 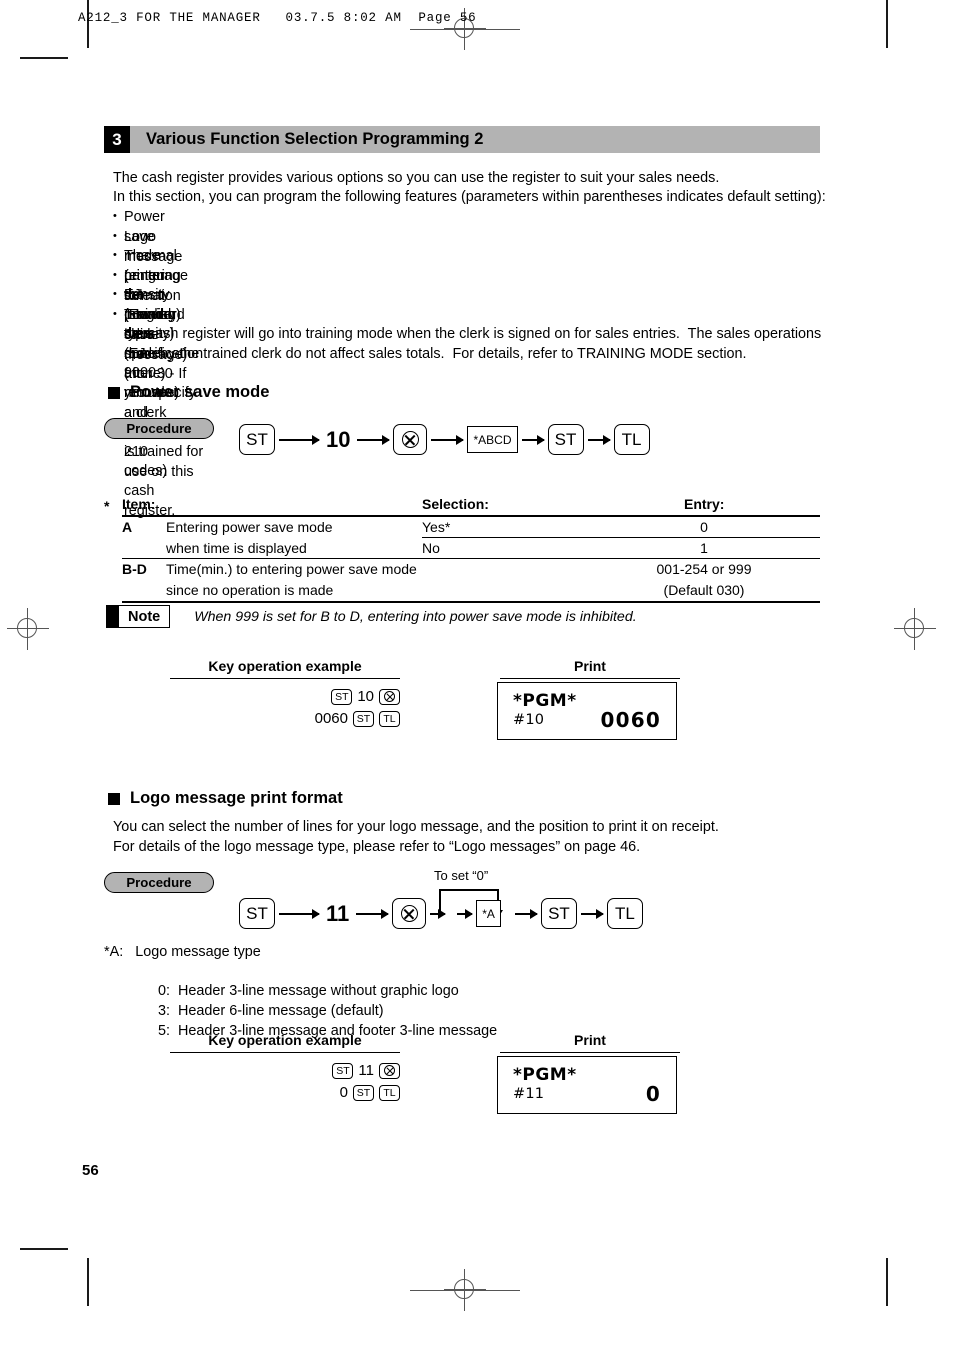 I want to click on key-st-small-2: ST, so click(x=363, y=718).